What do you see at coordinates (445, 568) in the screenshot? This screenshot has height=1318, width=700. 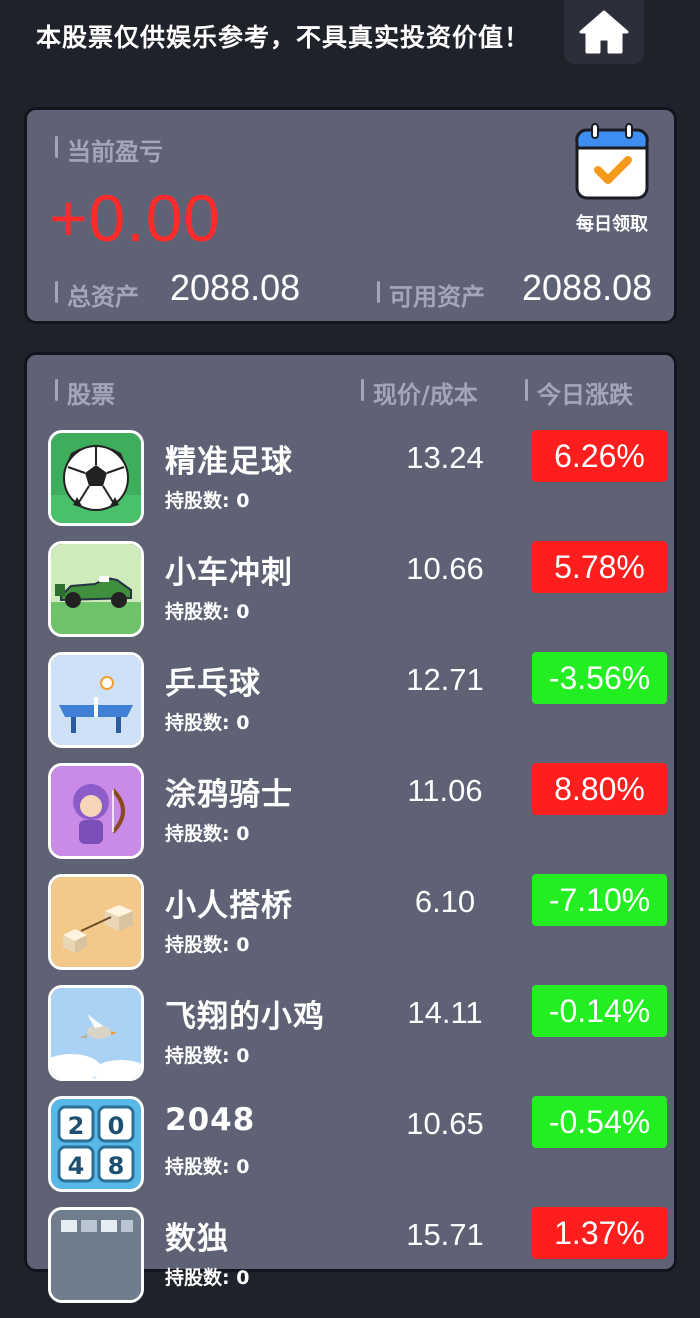 I see `stock-price: 10.66` at bounding box center [445, 568].